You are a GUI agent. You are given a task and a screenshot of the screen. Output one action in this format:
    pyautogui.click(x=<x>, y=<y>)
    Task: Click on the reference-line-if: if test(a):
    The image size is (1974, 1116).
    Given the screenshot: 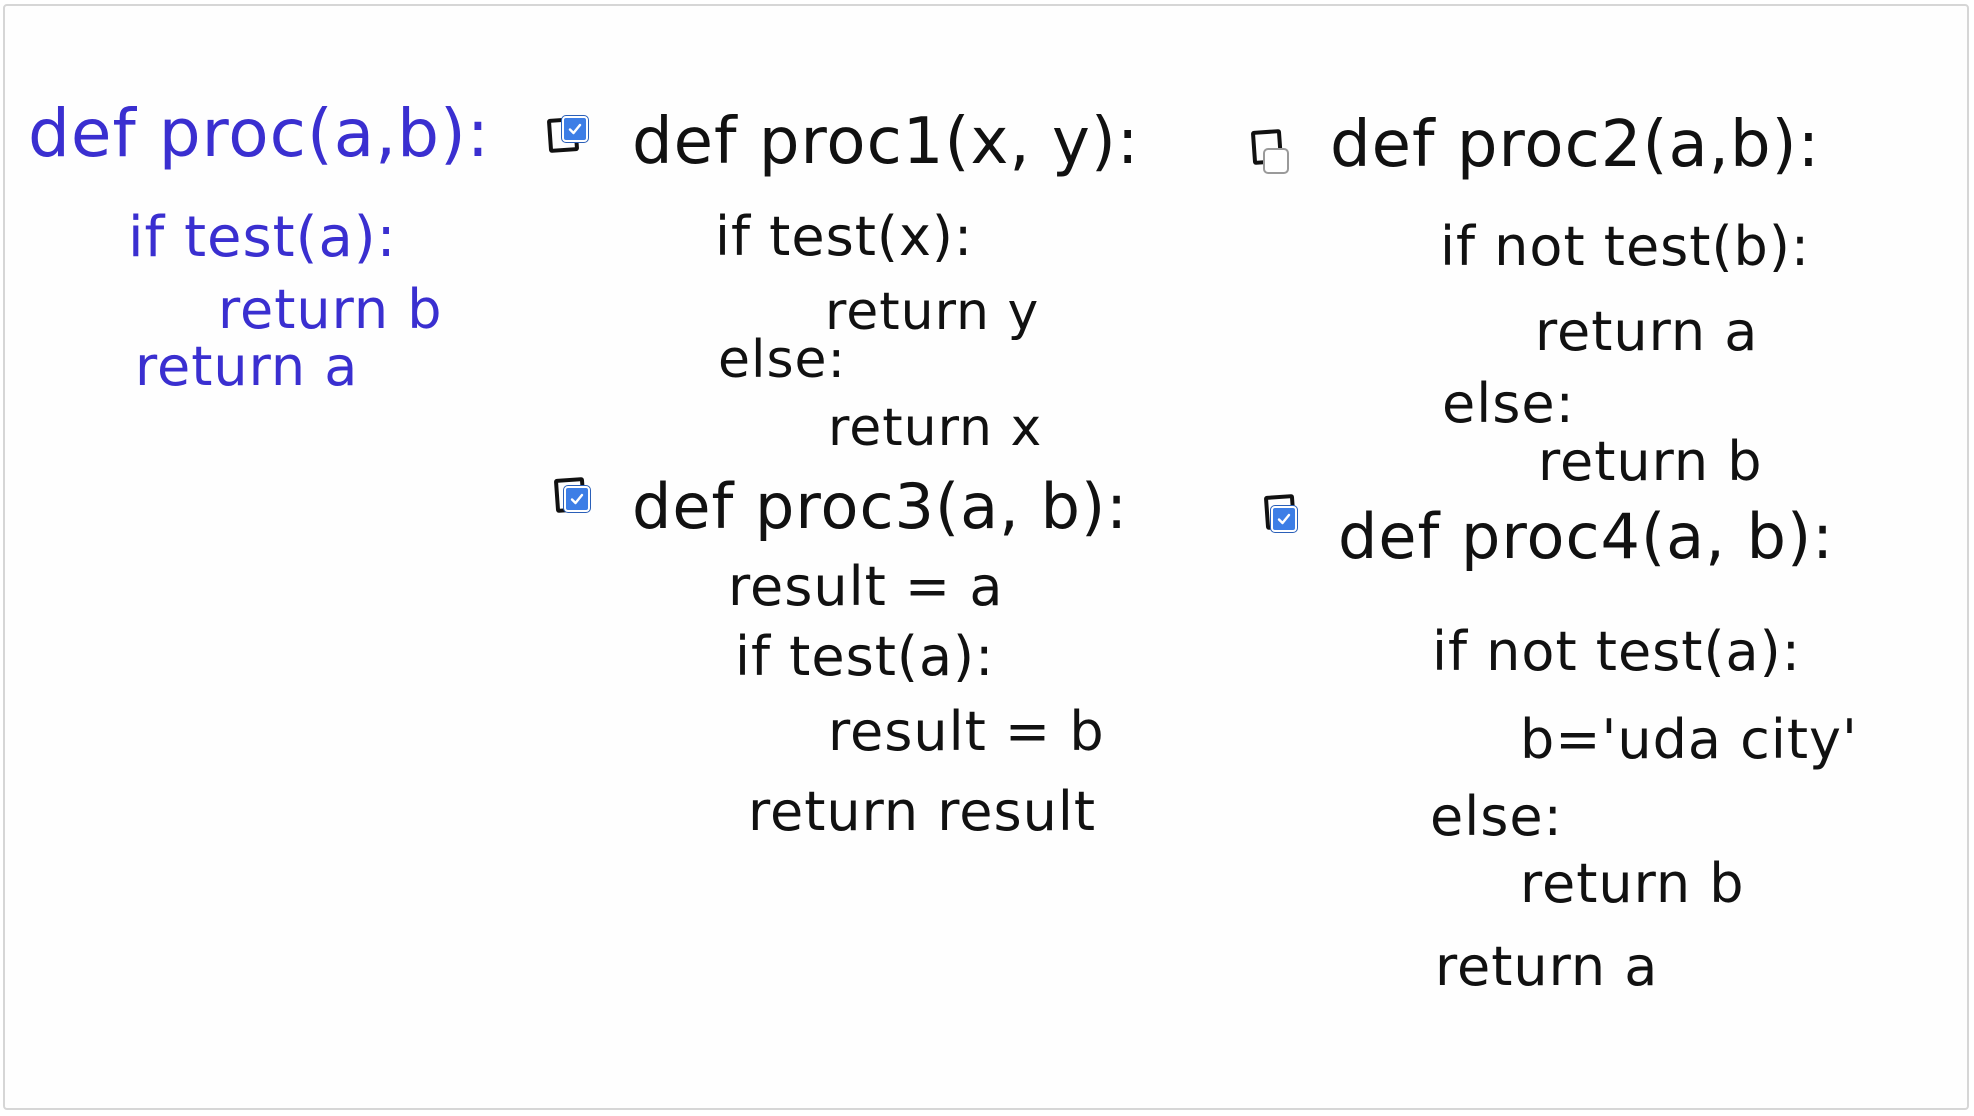 What is the action you would take?
    pyautogui.click(x=262, y=237)
    